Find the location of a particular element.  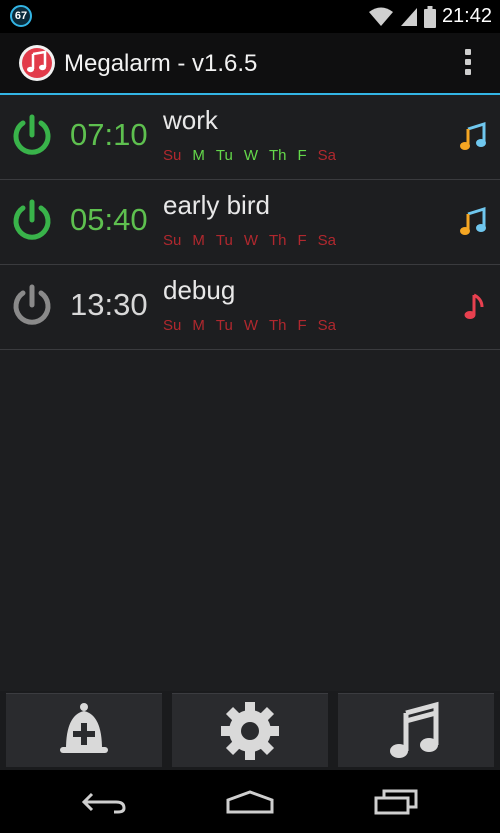

bottom-toolbar is located at coordinates (250, 730).